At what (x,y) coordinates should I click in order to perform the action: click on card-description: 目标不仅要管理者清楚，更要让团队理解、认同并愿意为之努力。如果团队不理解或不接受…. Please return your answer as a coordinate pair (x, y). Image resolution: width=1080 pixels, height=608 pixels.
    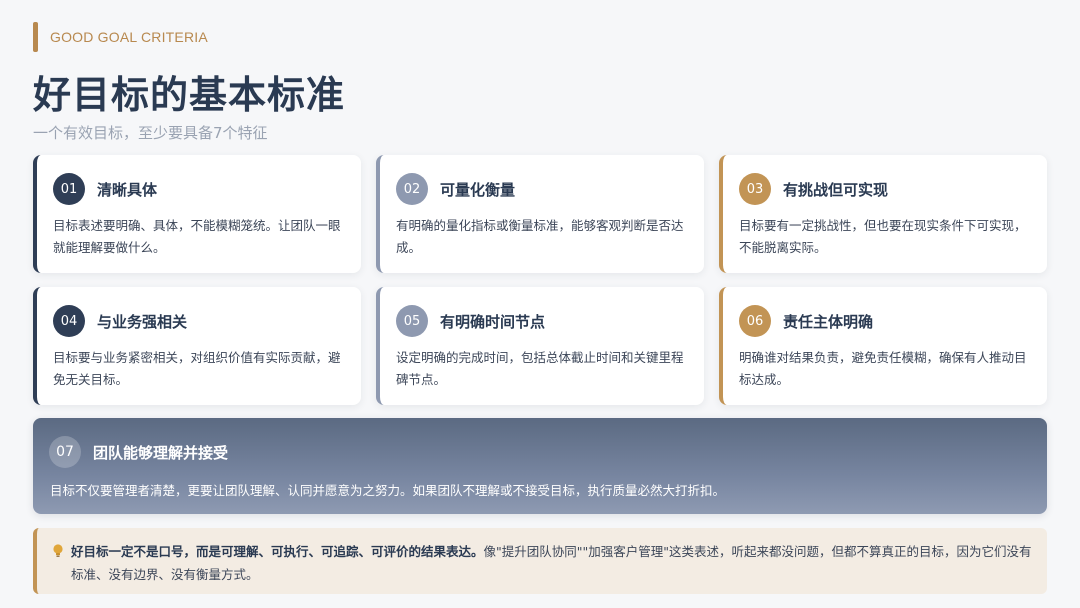
    Looking at the image, I should click on (388, 490).